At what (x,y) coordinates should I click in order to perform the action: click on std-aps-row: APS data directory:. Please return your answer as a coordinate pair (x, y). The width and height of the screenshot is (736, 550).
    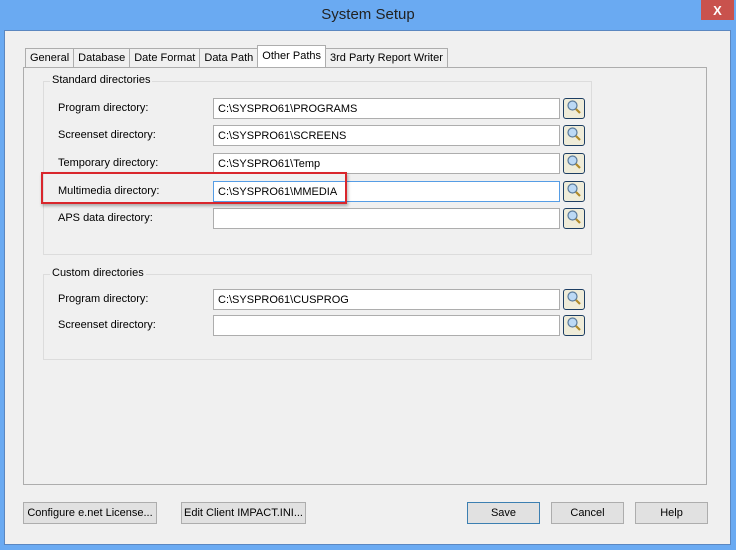
    Looking at the image, I should click on (323, 219).